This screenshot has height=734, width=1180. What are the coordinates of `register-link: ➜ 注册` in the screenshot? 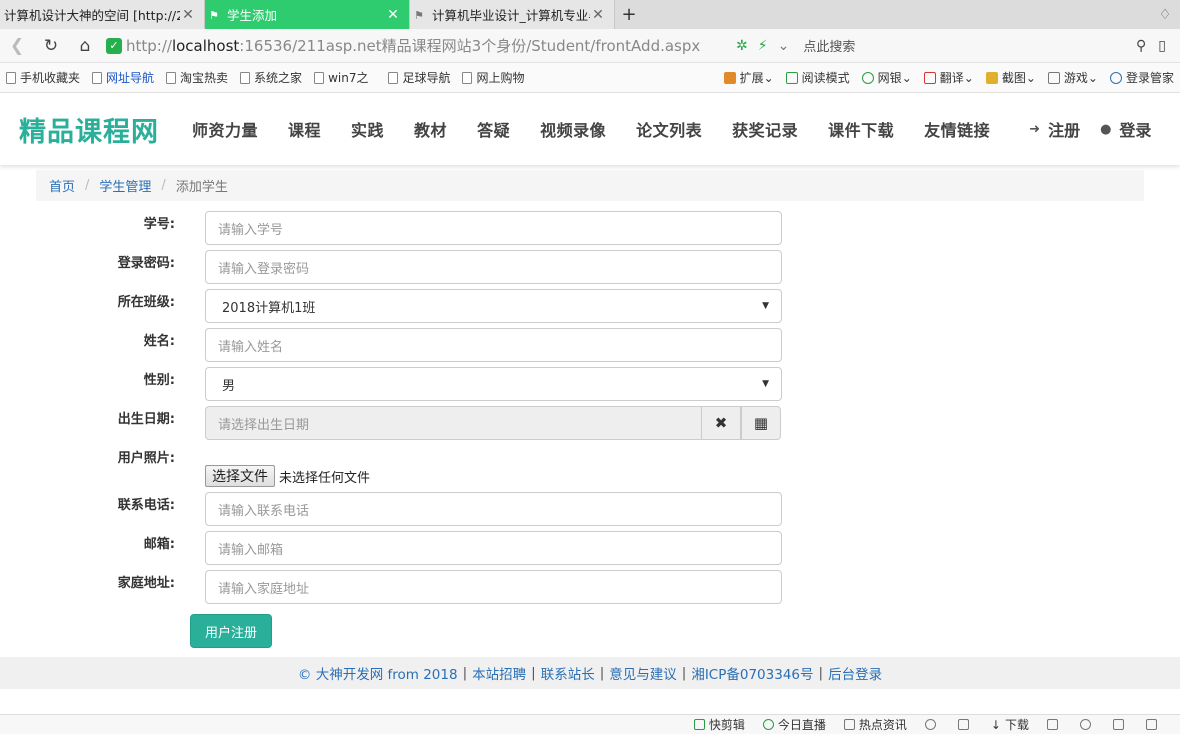 It's located at (1054, 129).